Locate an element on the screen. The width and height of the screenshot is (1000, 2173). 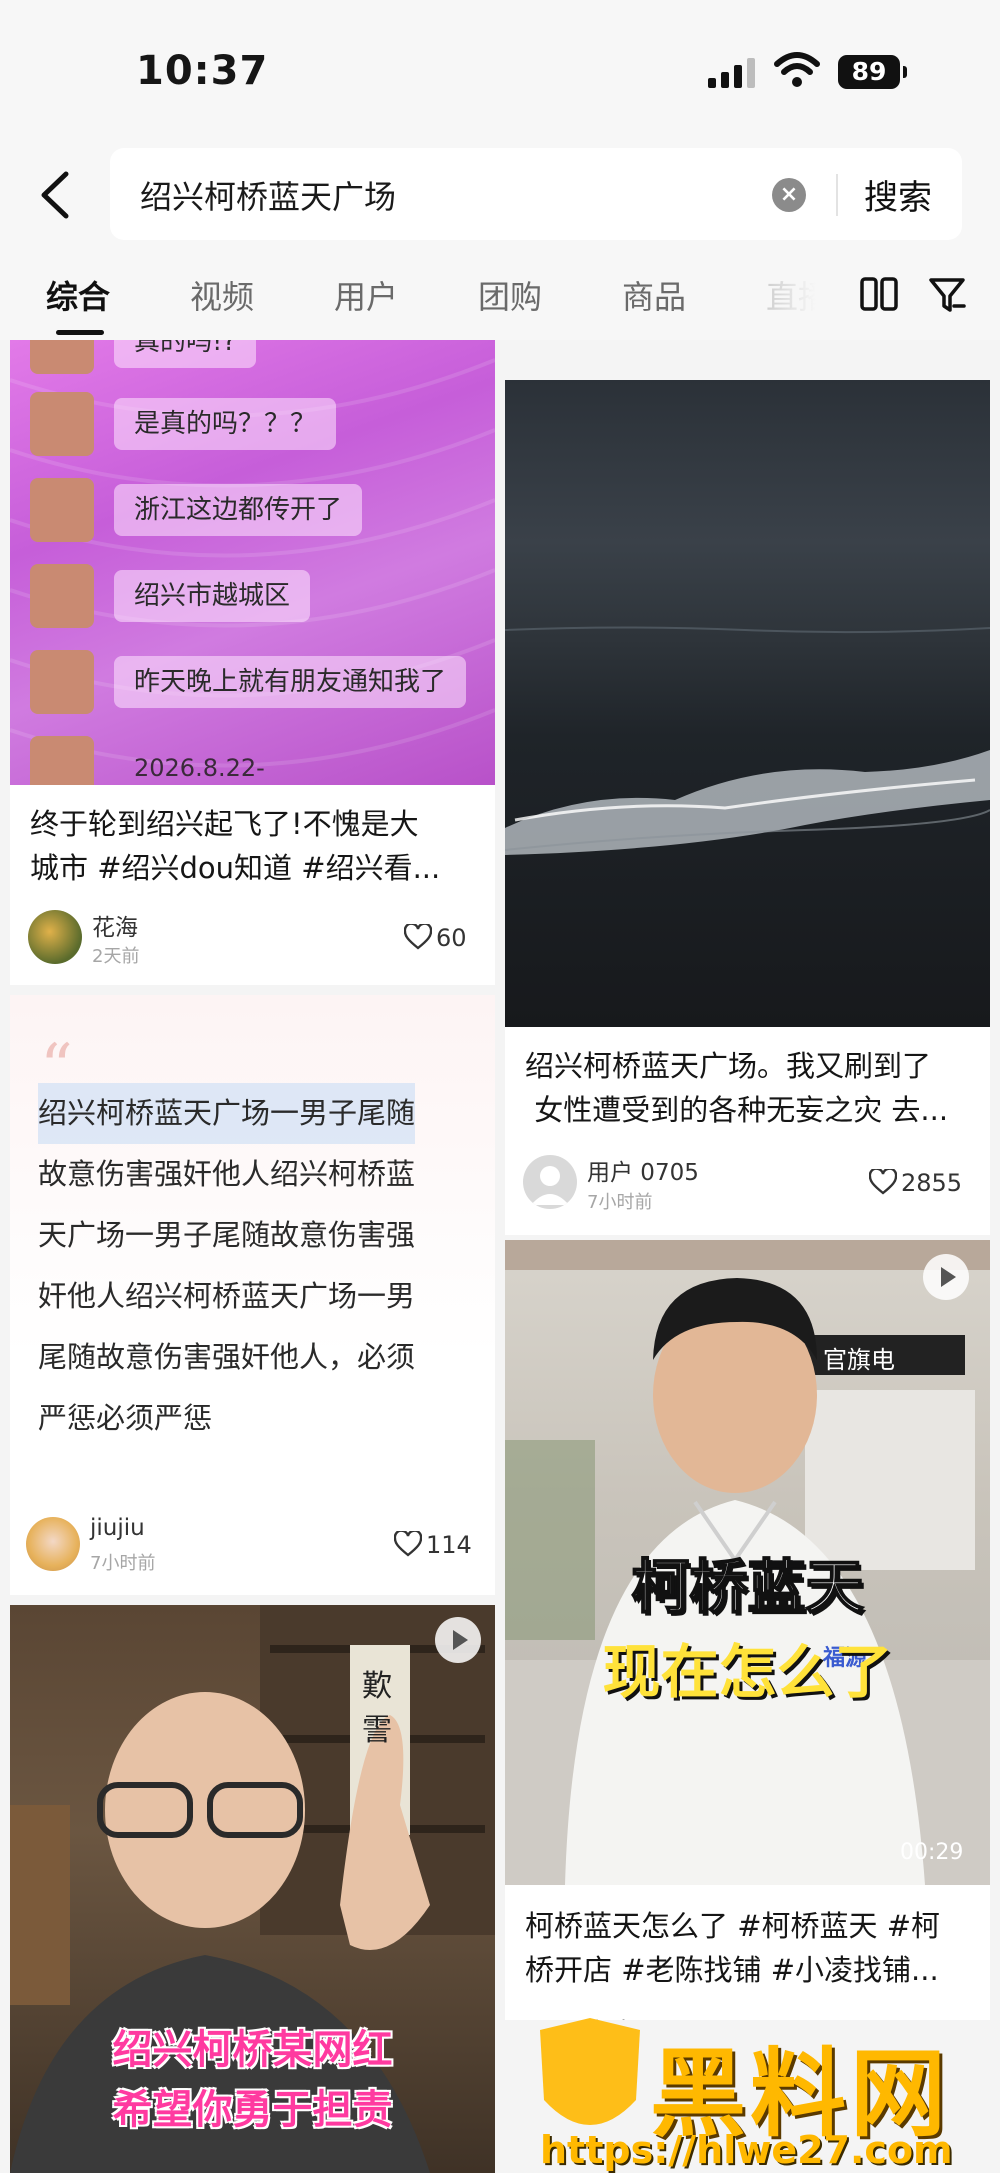
like-number: 2855 is located at coordinates (932, 1183).